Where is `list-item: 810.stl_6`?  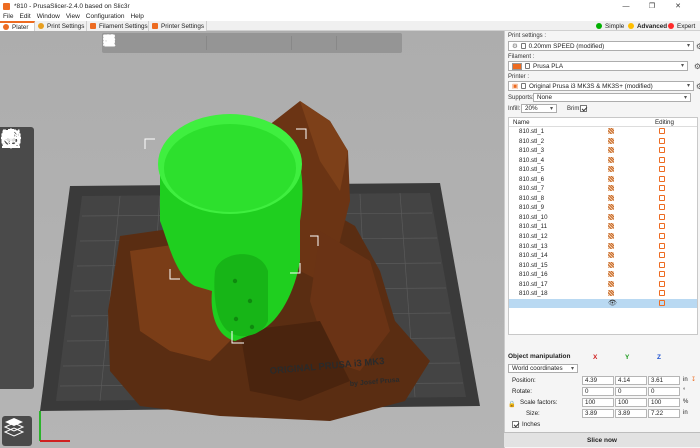
list-item: 810.stl_6 is located at coordinates (603, 180).